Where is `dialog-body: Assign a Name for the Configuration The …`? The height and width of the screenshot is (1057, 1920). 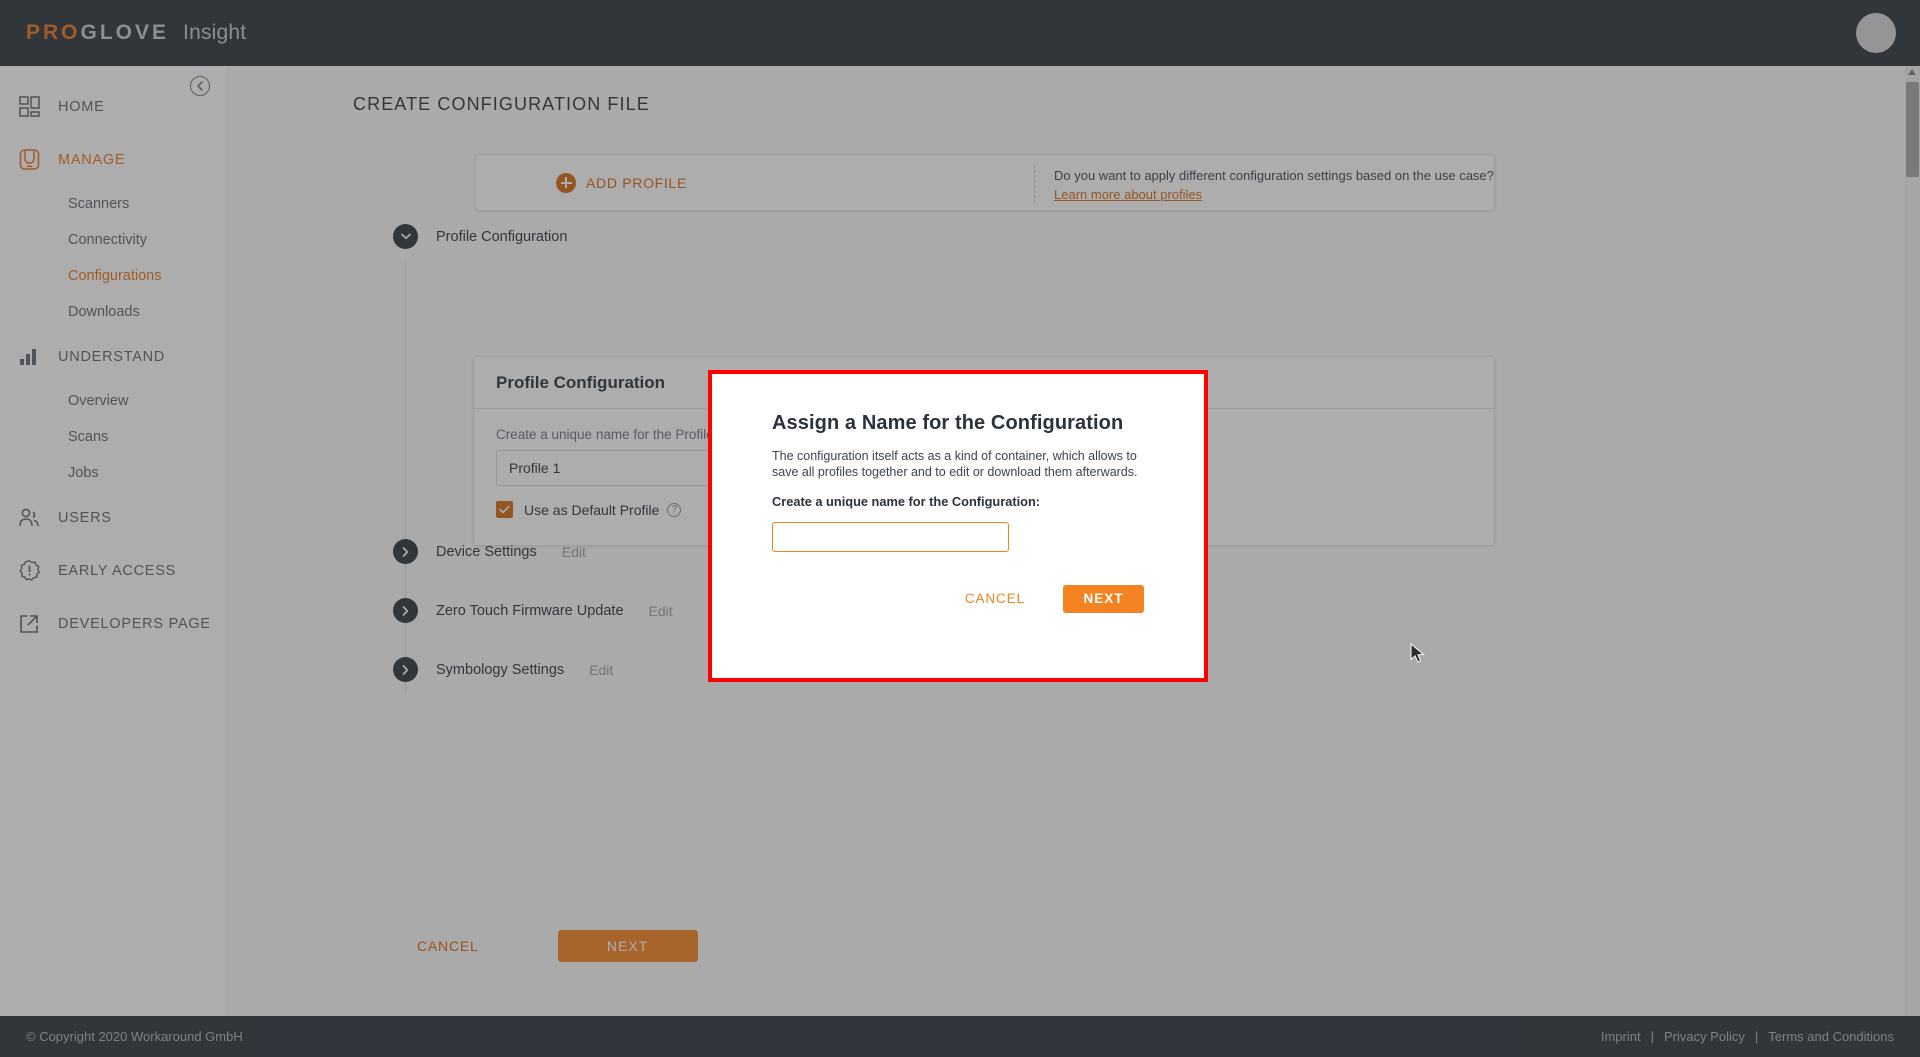
dialog-body: Assign a Name for the Configuration The … is located at coordinates (958, 494).